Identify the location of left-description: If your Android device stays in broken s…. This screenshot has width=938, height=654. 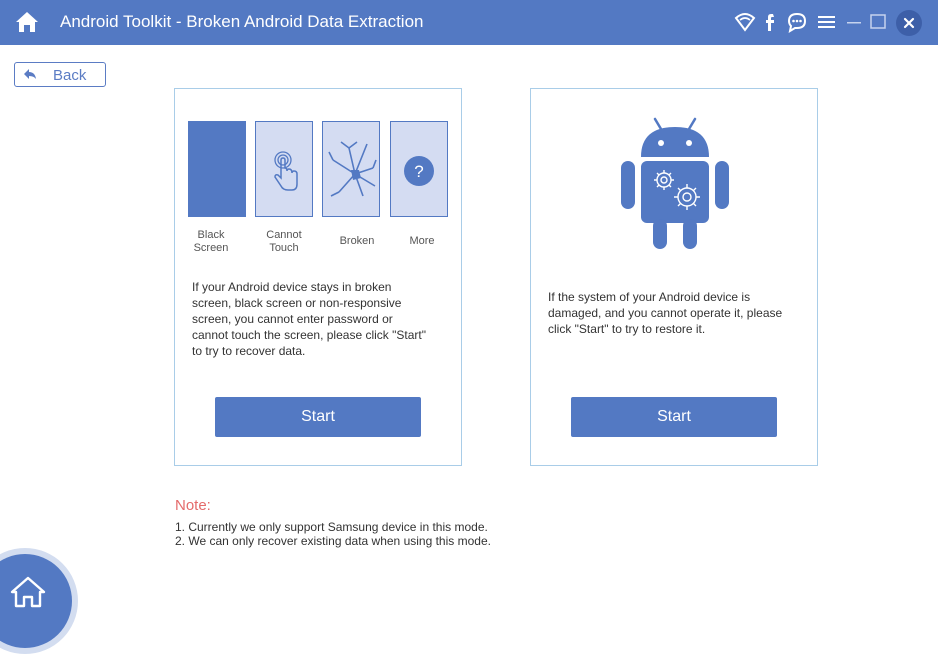
(309, 319).